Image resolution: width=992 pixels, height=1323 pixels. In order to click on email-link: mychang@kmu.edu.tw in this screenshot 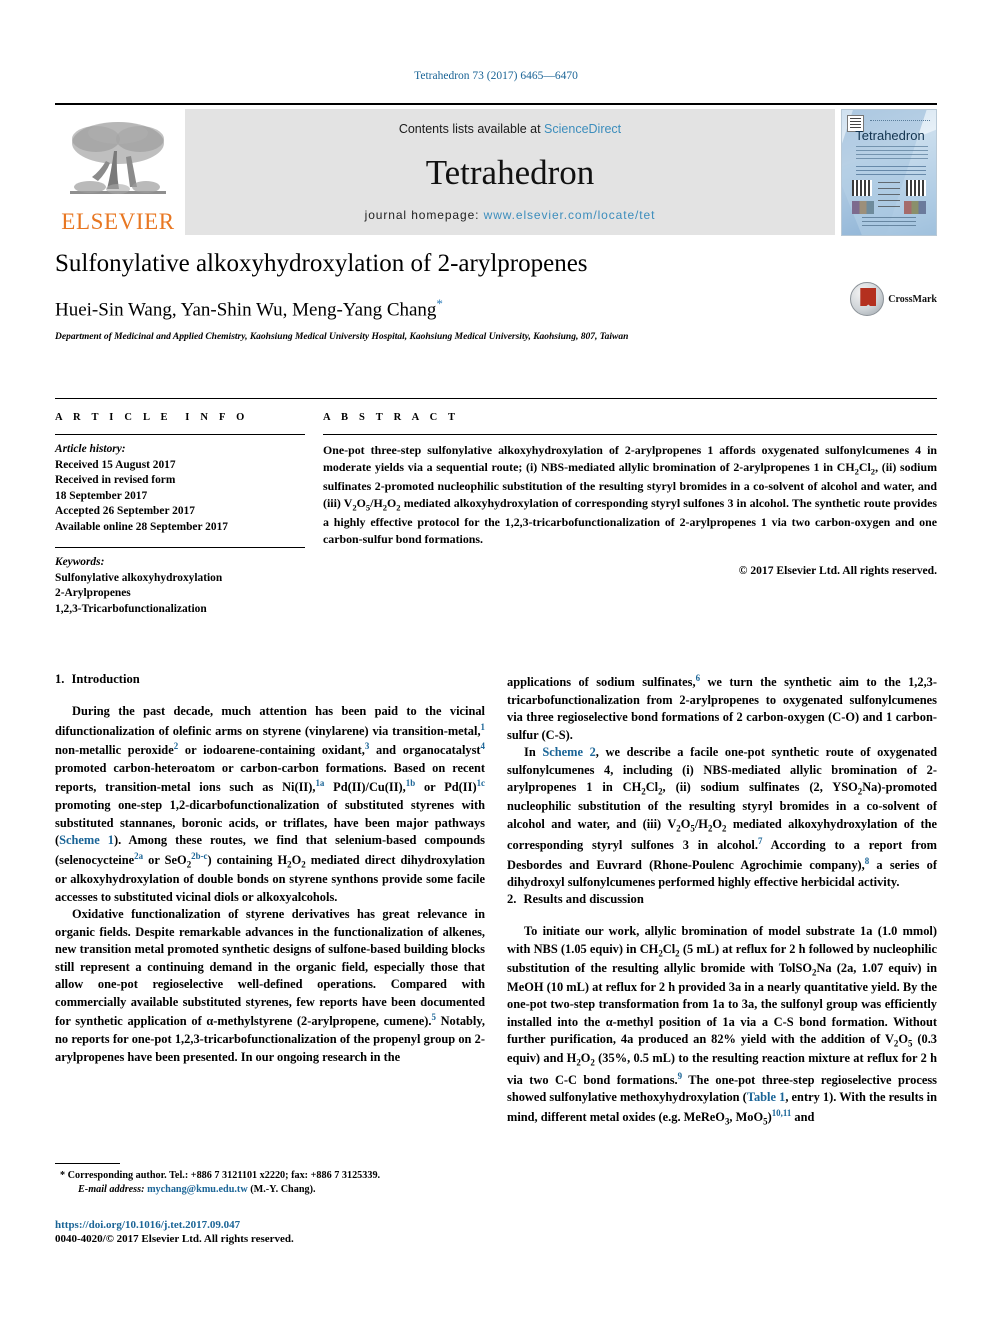, I will do `click(197, 1189)`.